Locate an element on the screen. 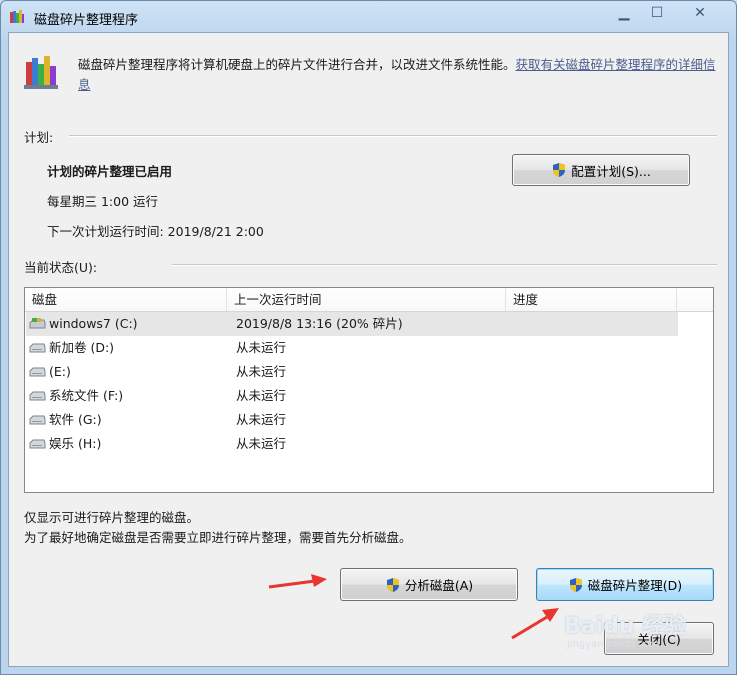 This screenshot has width=737, height=675. note-analyze-first: 为了最好地确定磁盘是否需要立即进行碎片整理，需要首先分析磁盘。 is located at coordinates (218, 537).